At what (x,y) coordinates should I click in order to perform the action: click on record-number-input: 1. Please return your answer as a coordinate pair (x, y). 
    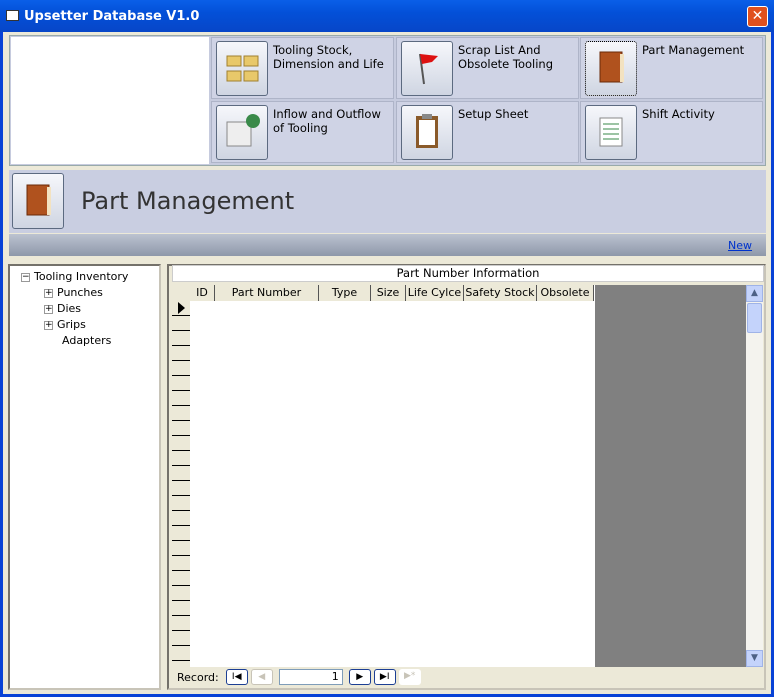
    Looking at the image, I should click on (310, 677).